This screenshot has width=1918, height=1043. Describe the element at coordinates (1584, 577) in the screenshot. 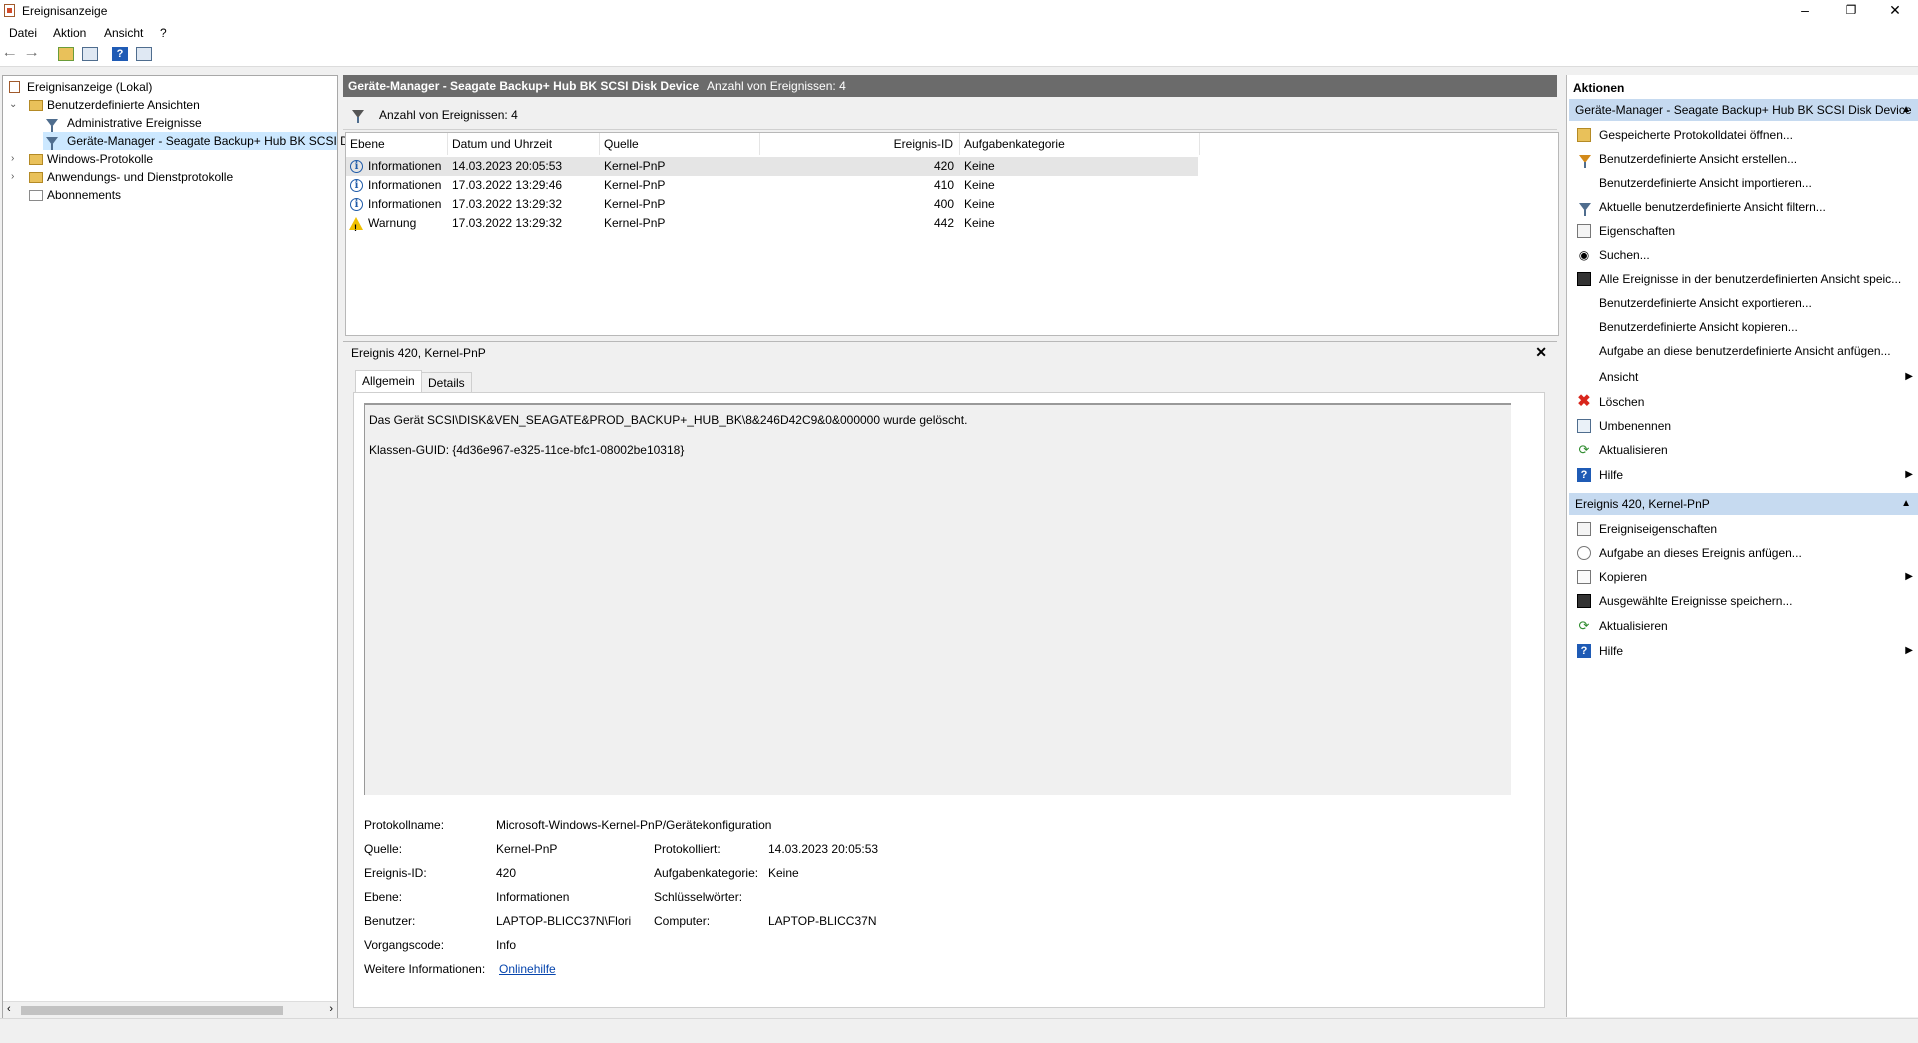

I see `copy-icon` at that location.